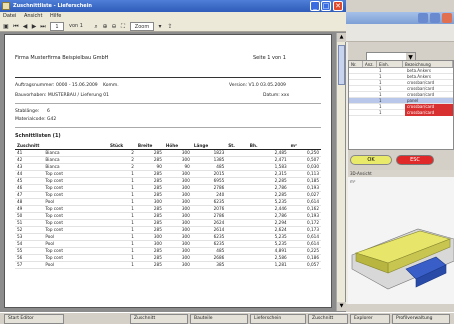 The image size is (454, 324). I want to click on table-cell: 240, so click(209, 195).